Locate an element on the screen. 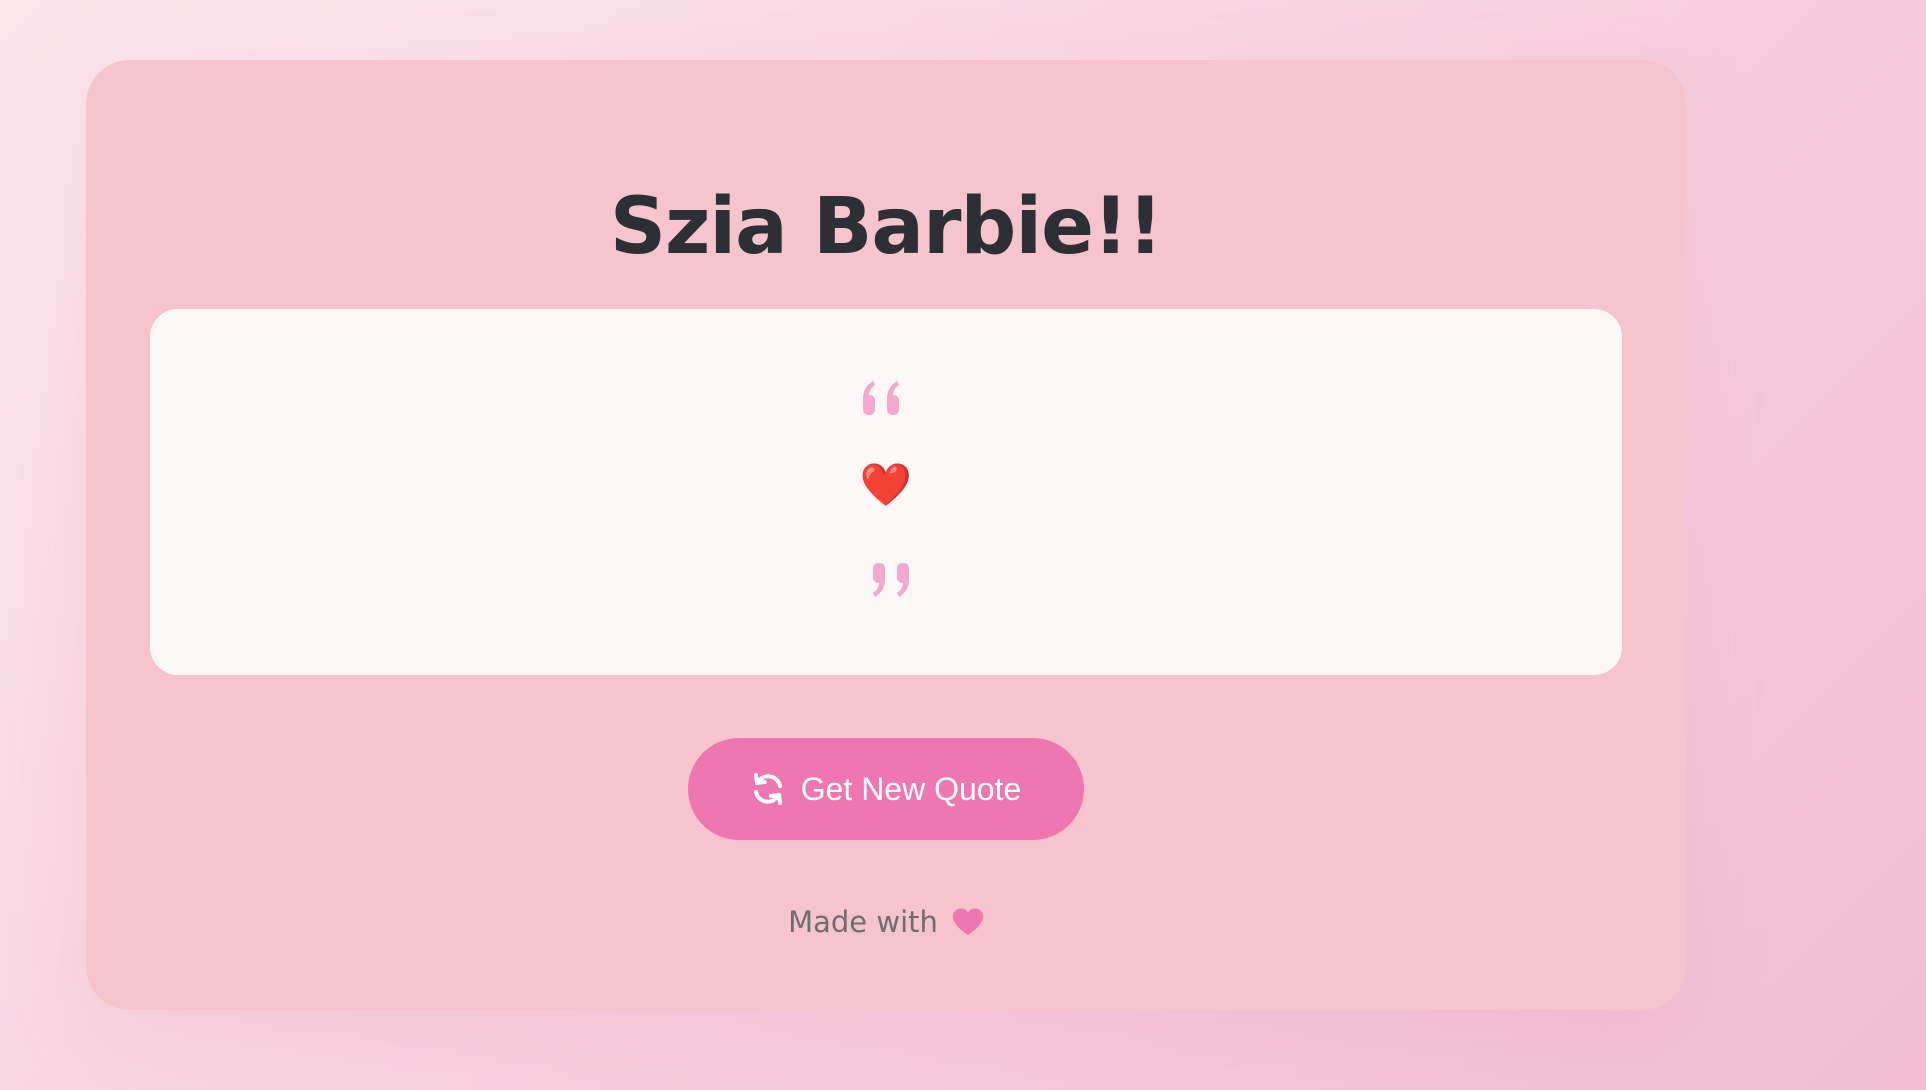 The height and width of the screenshot is (1090, 1926). quote-right-icon is located at coordinates (886, 581).